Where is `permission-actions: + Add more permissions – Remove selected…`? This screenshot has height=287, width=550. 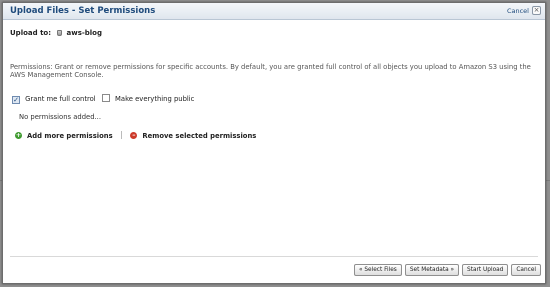 permission-actions: + Add more permissions – Remove selected… is located at coordinates (135, 135).